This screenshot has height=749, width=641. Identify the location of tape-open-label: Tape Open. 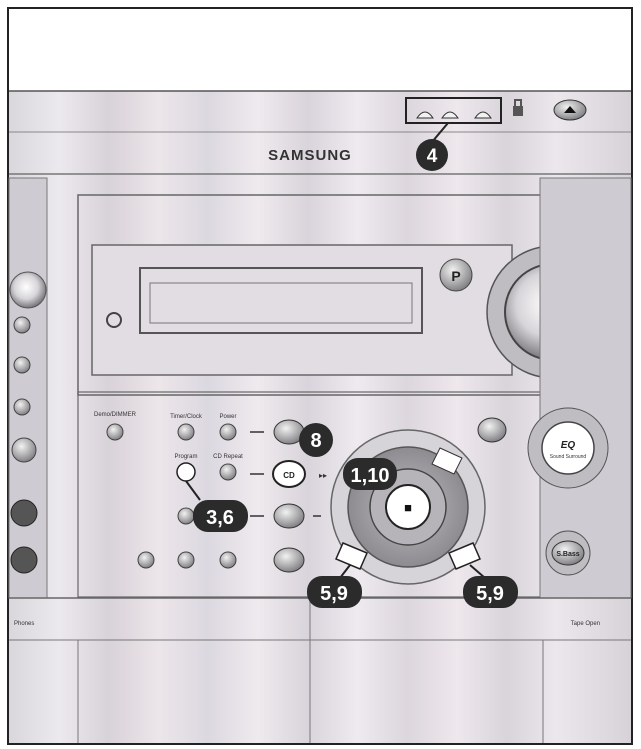
(585, 624).